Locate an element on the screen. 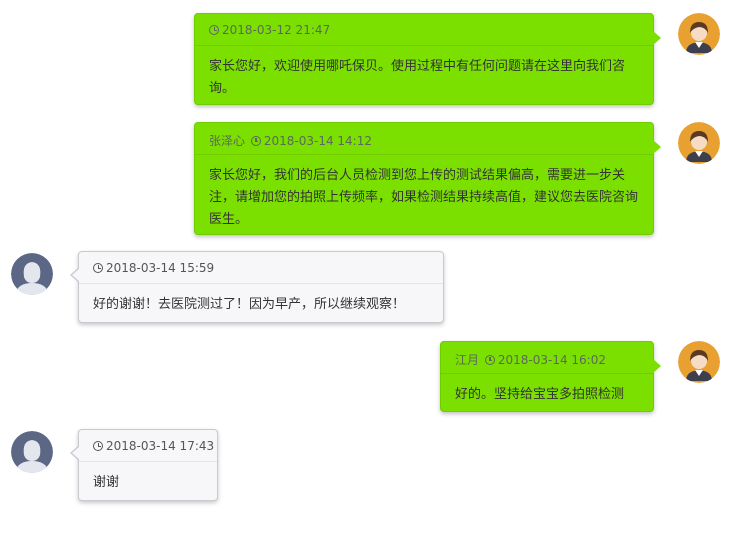  message-header: 2018-03-14 15:59 is located at coordinates (261, 268).